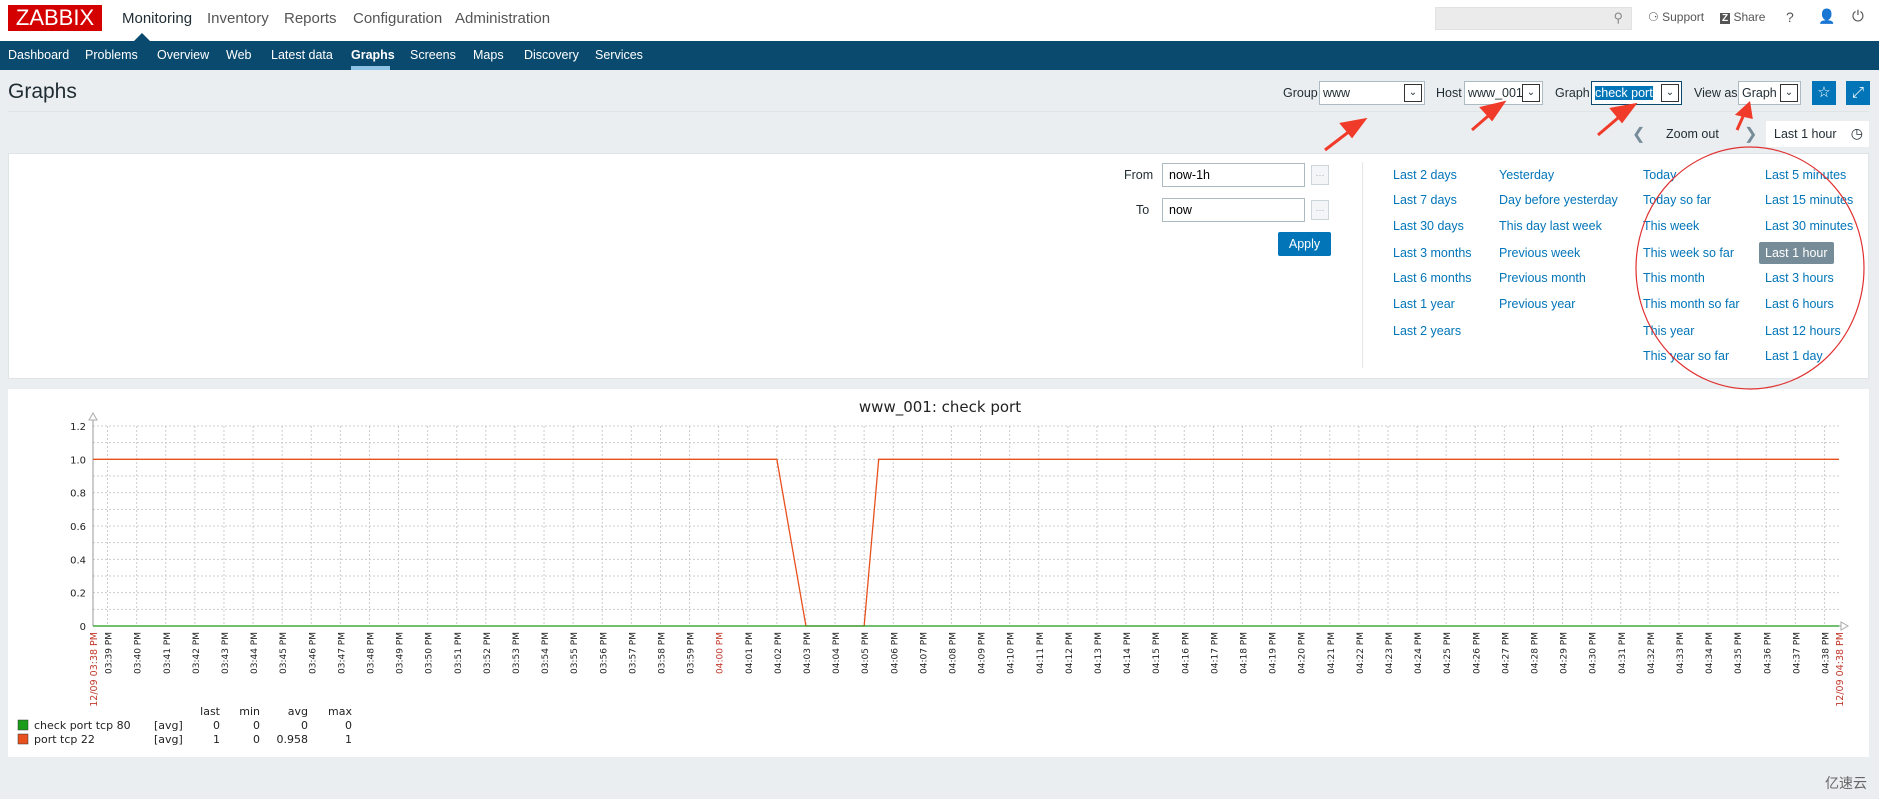 The image size is (1879, 799). I want to click on subnav-web: Web, so click(238, 55).